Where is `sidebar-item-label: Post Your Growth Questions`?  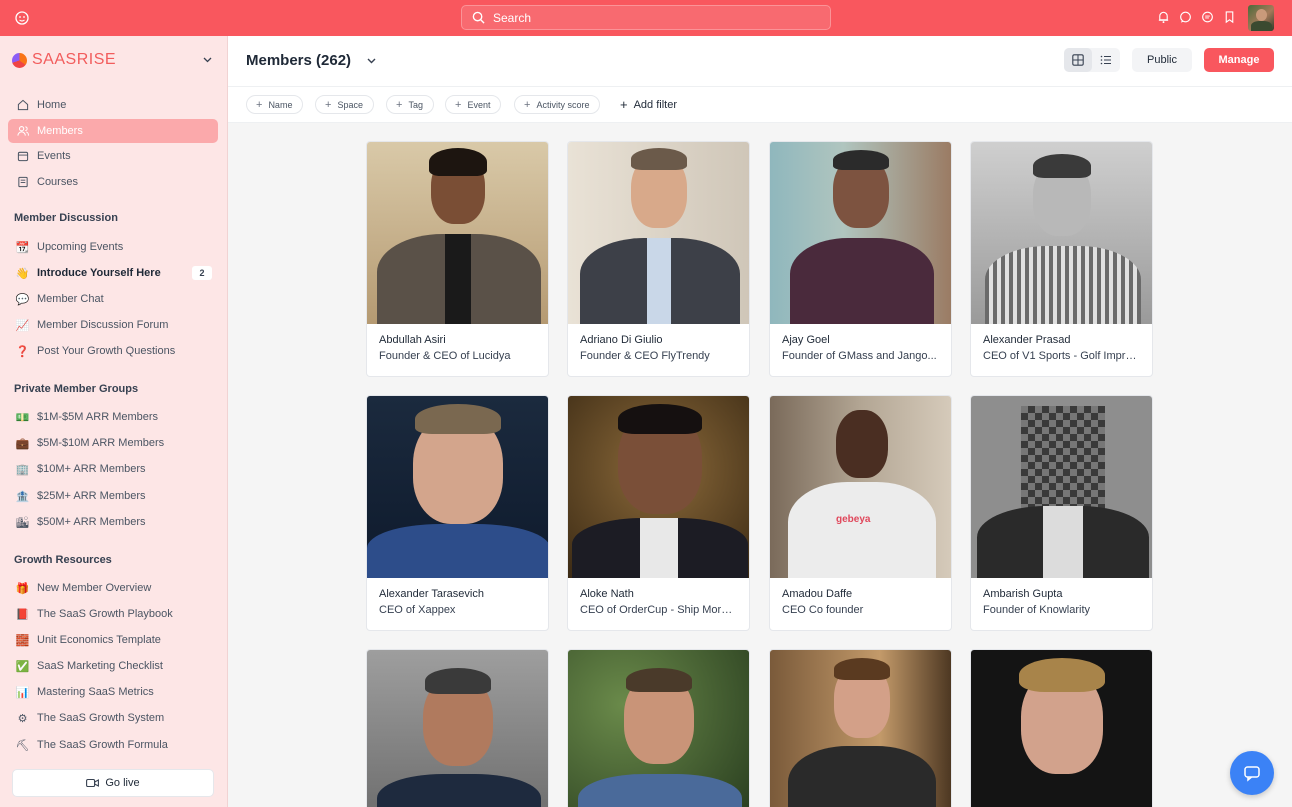 sidebar-item-label: Post Your Growth Questions is located at coordinates (106, 351).